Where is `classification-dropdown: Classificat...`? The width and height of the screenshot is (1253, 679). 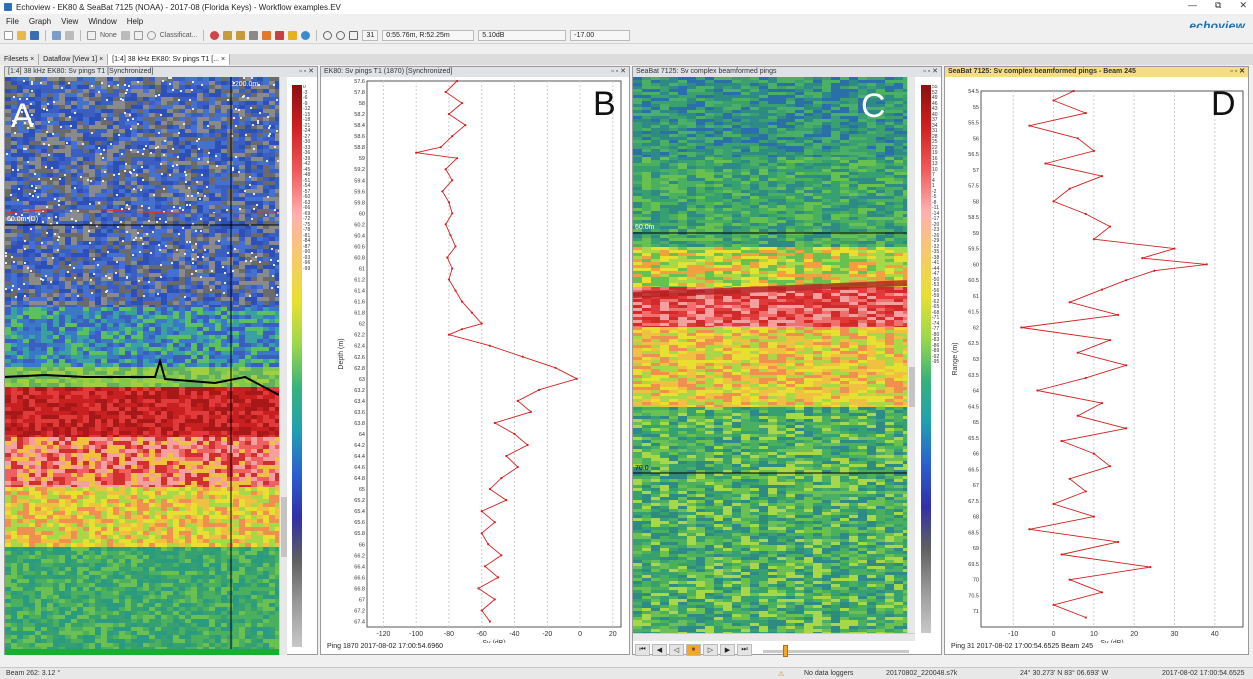 classification-dropdown: Classificat... is located at coordinates (179, 35).